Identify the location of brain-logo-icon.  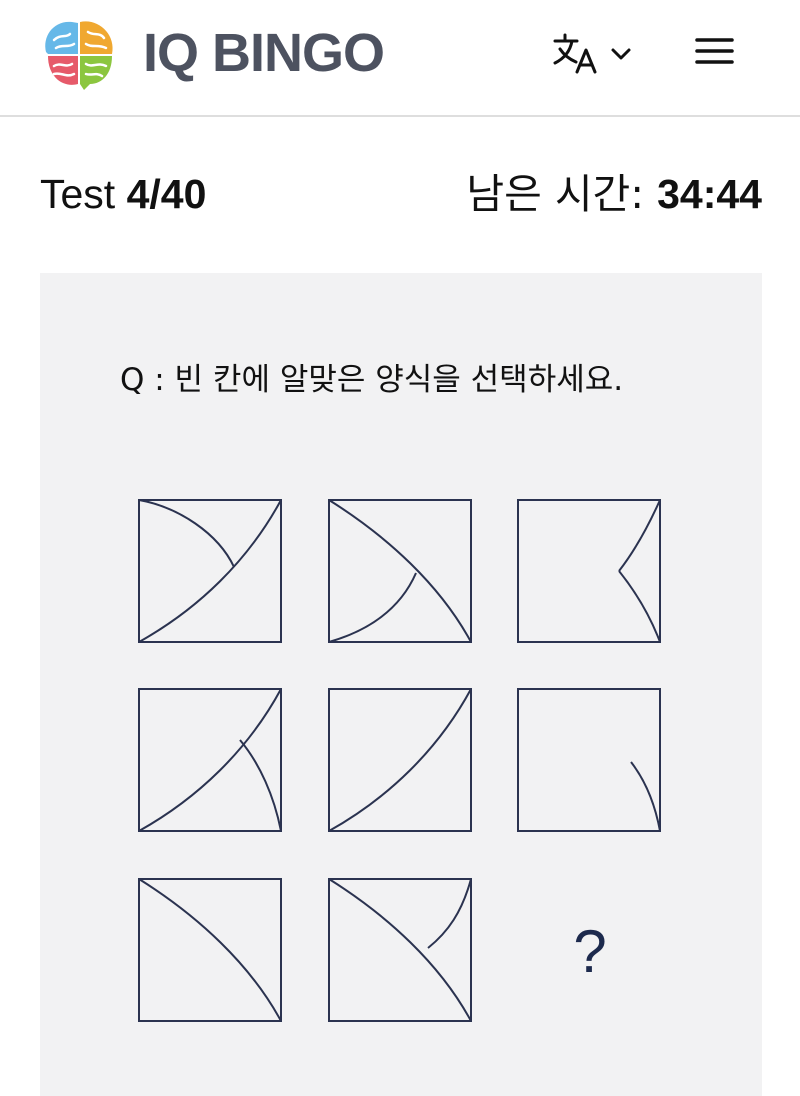
(79, 53).